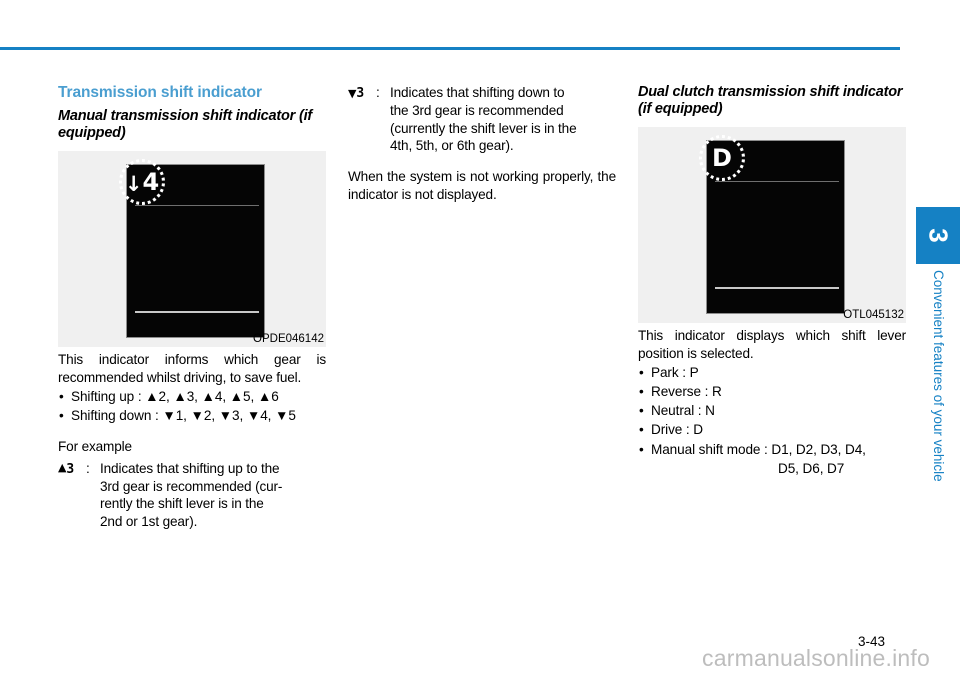 The height and width of the screenshot is (675, 960). I want to click on figure-caption: OPDE046142, so click(288, 338).